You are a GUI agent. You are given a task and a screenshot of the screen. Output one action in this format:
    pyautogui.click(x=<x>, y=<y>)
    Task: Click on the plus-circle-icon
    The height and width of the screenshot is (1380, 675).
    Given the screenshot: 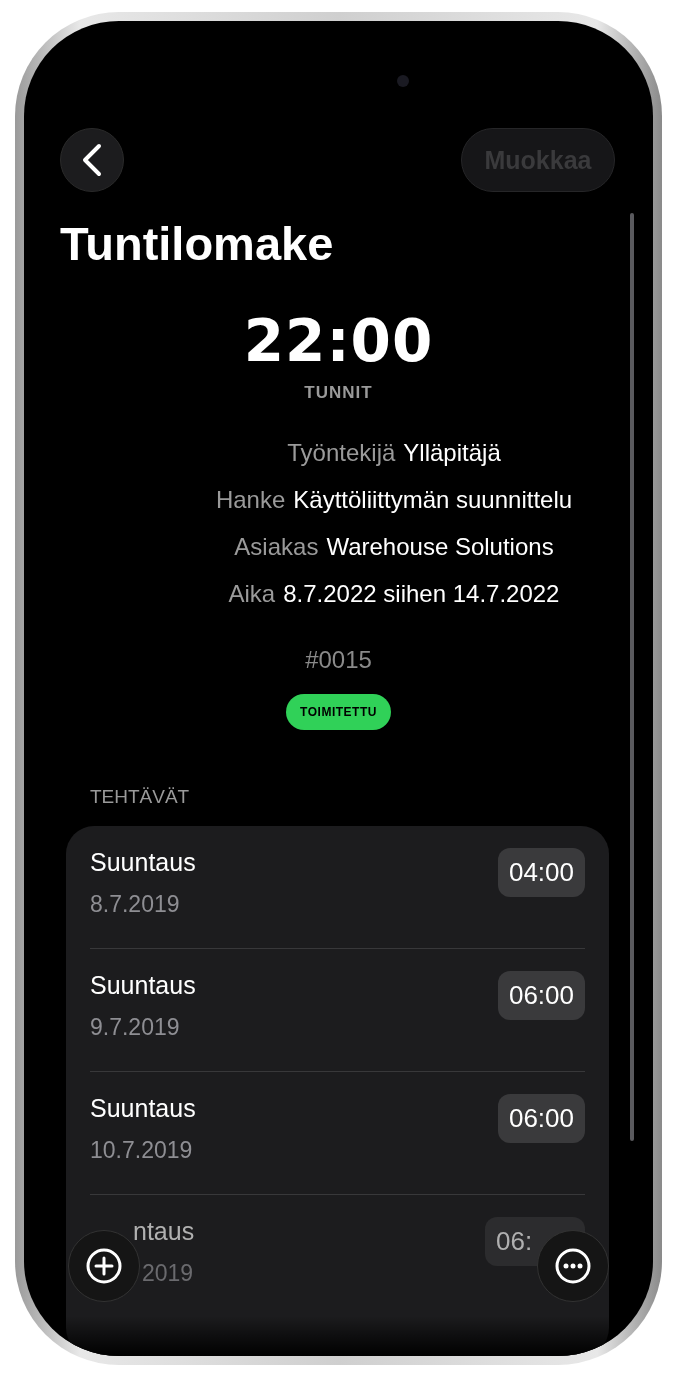 What is the action you would take?
    pyautogui.click(x=104, y=1266)
    